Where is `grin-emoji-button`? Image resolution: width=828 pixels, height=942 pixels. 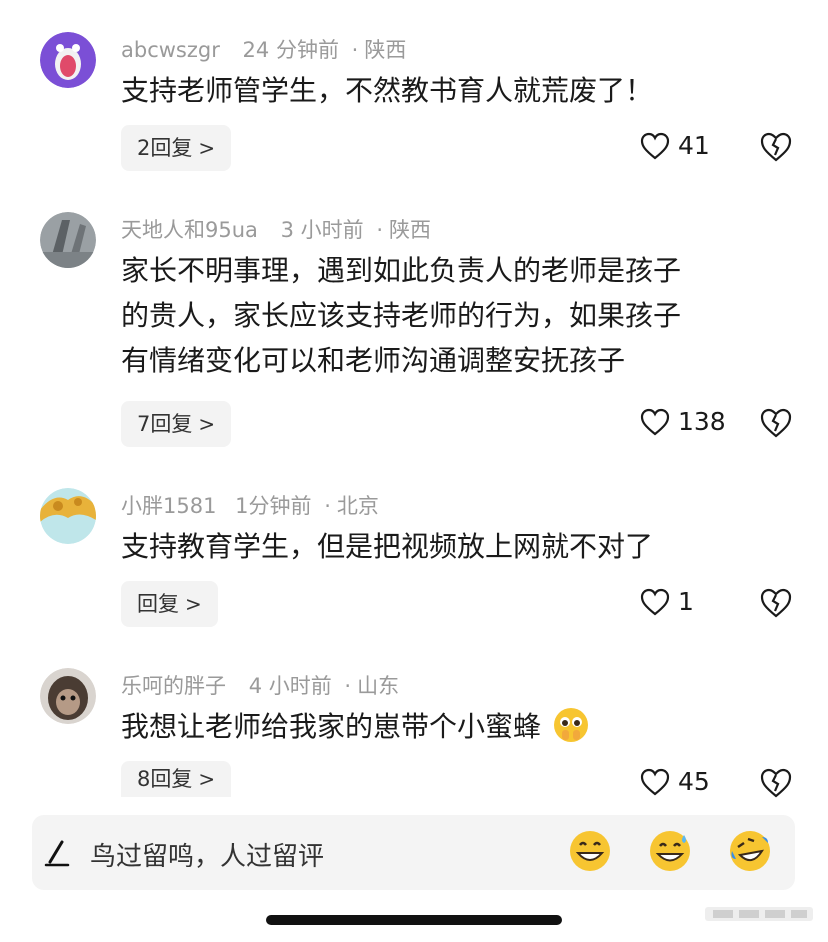 grin-emoji-button is located at coordinates (590, 851).